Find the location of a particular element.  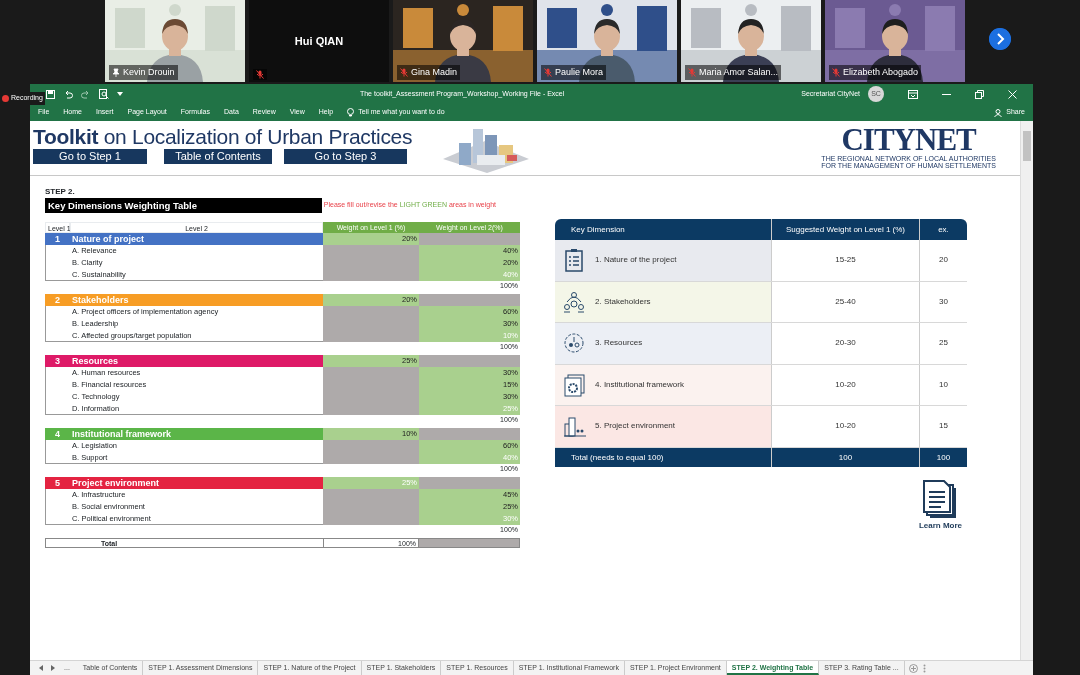

print-preview-icon is located at coordinates (104, 94).